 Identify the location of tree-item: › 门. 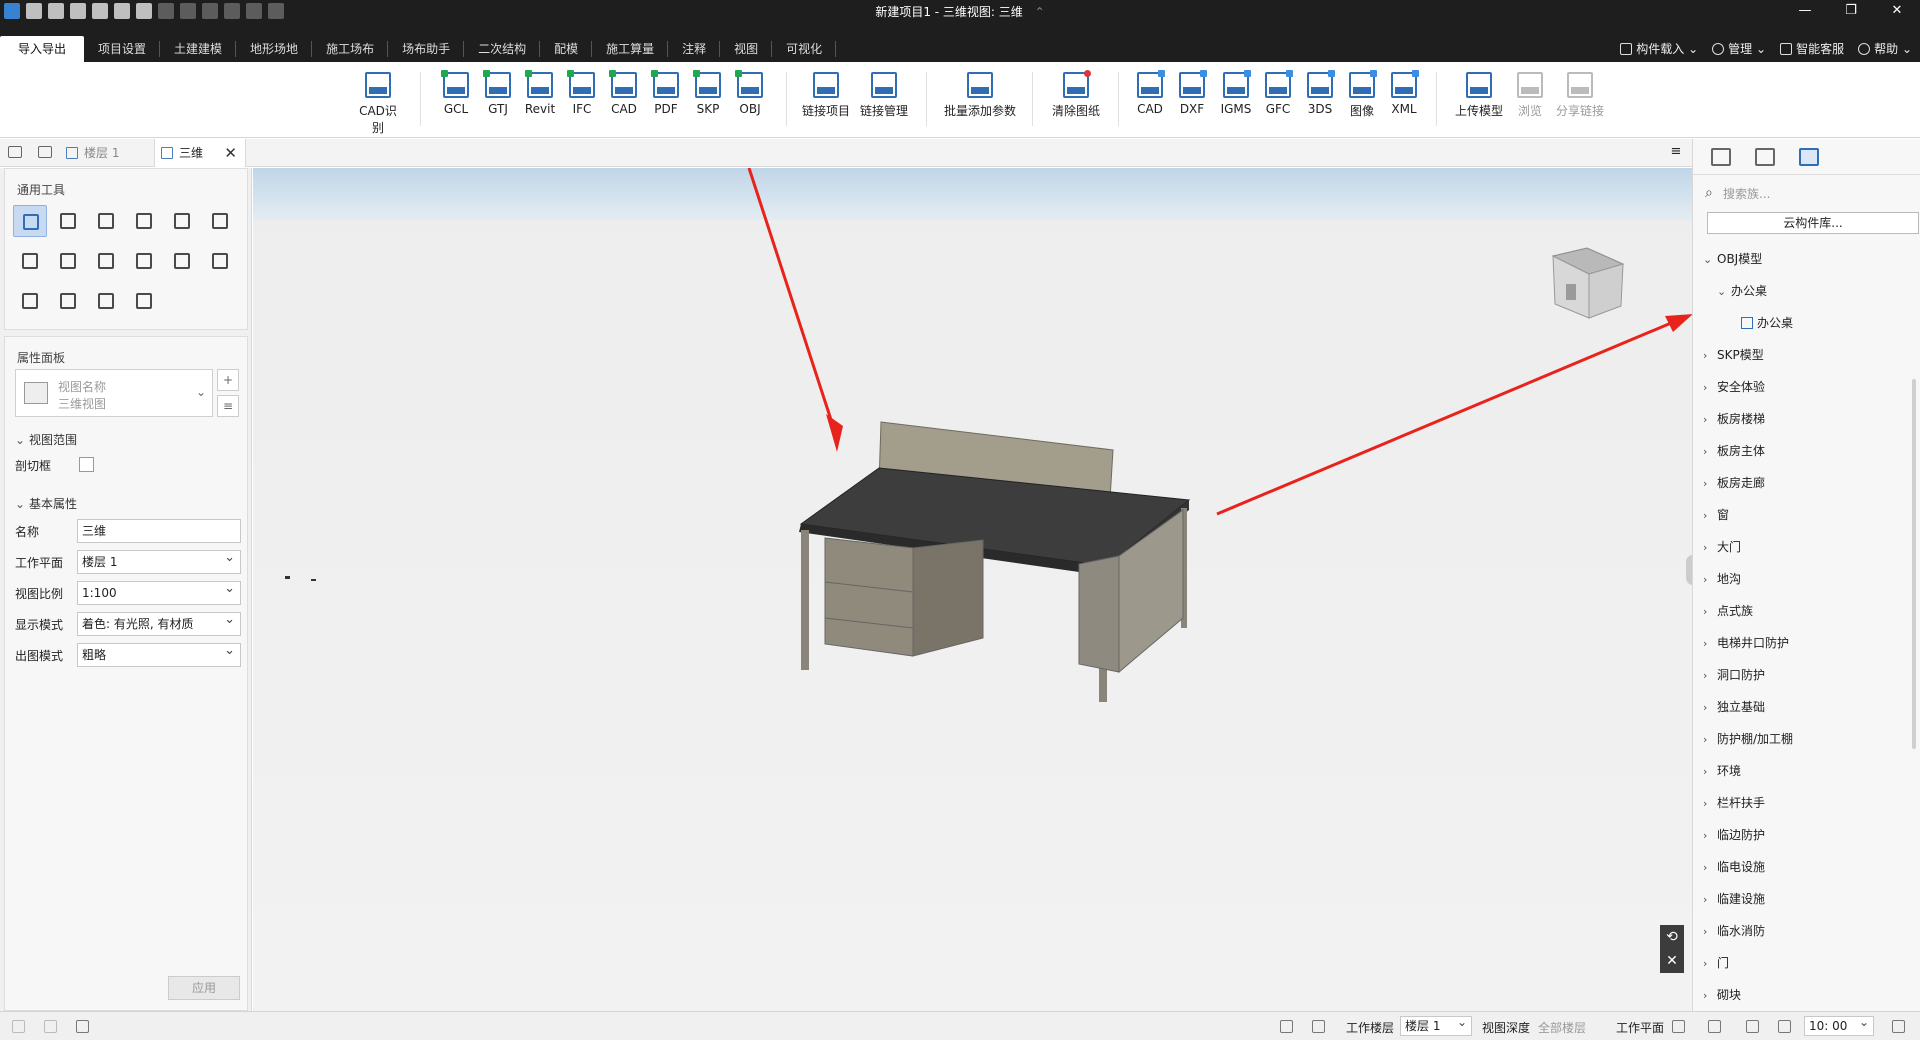
(1803, 963).